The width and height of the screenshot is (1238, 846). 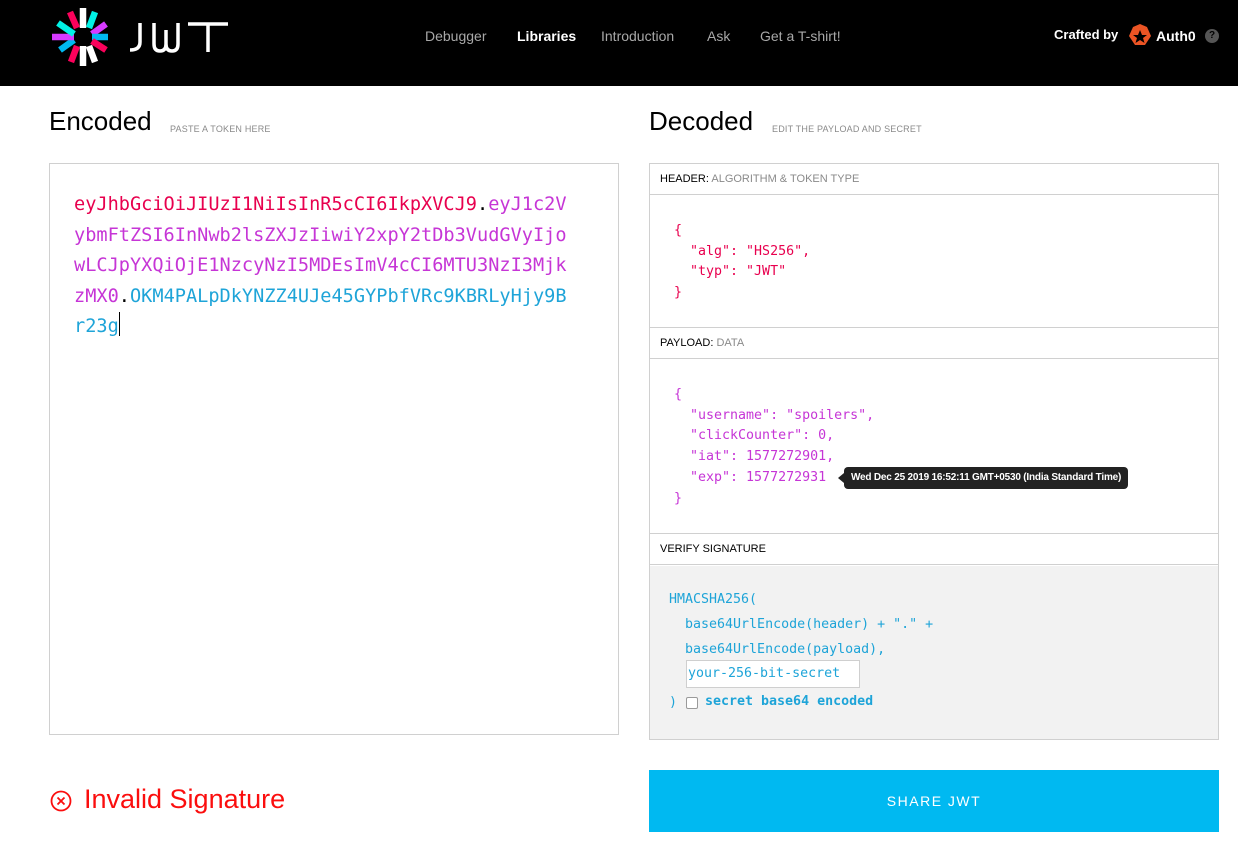 What do you see at coordinates (713, 549) in the screenshot?
I see `verify-section-label: VERIFY SIGNATURE` at bounding box center [713, 549].